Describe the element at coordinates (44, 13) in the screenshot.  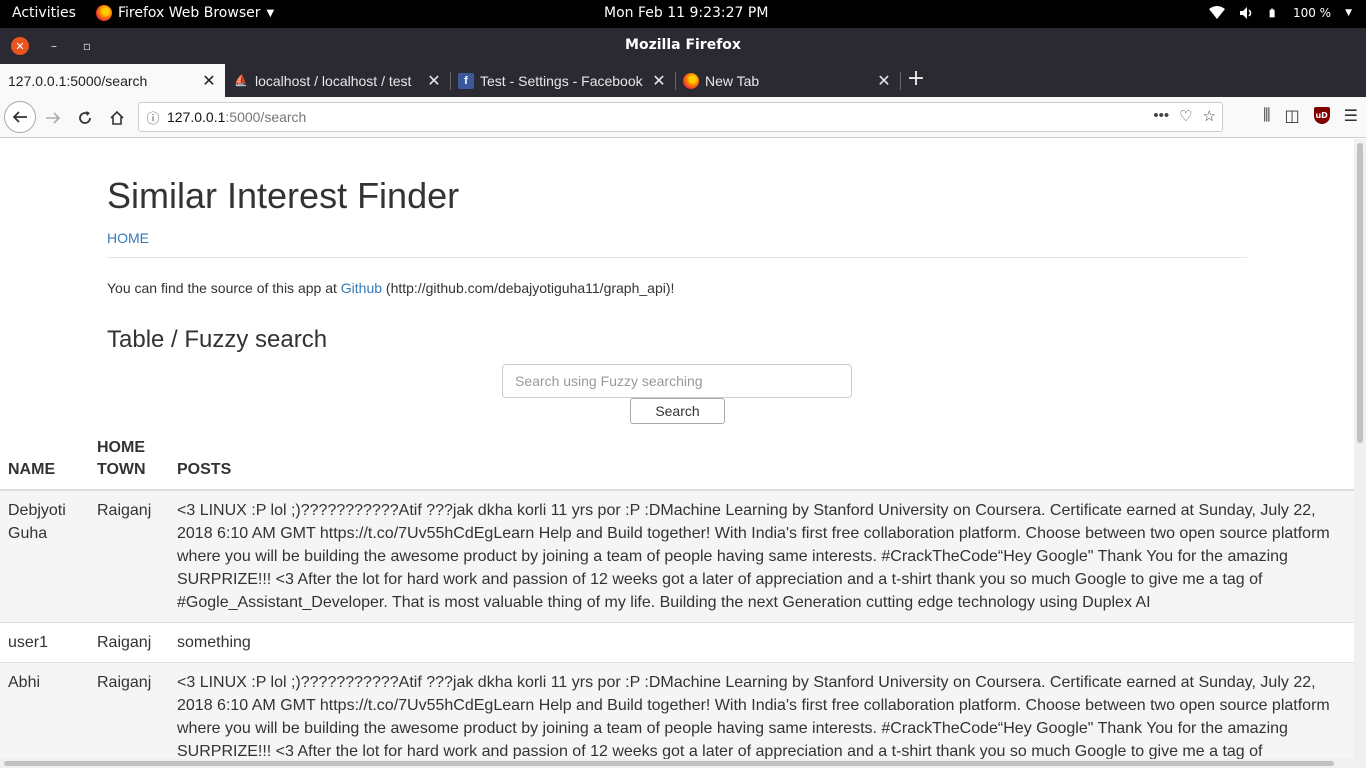
I see `activities-button: Activities` at that location.